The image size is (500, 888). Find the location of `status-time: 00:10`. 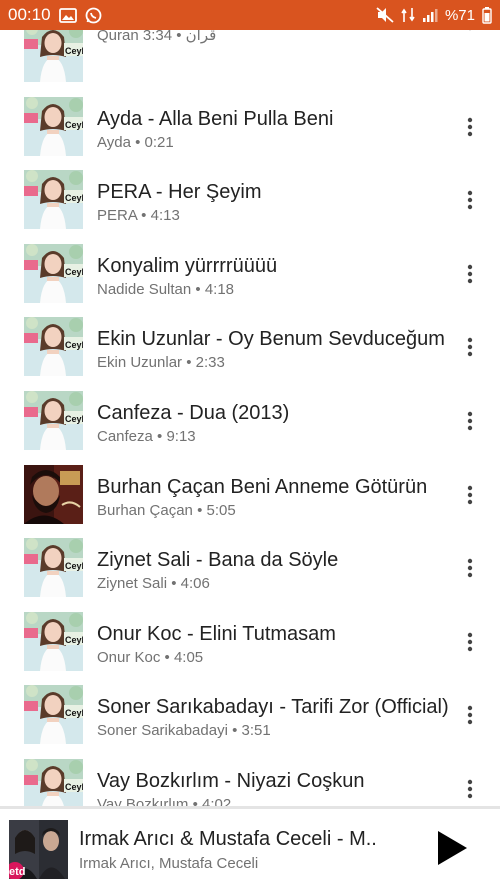

status-time: 00:10 is located at coordinates (29, 14).